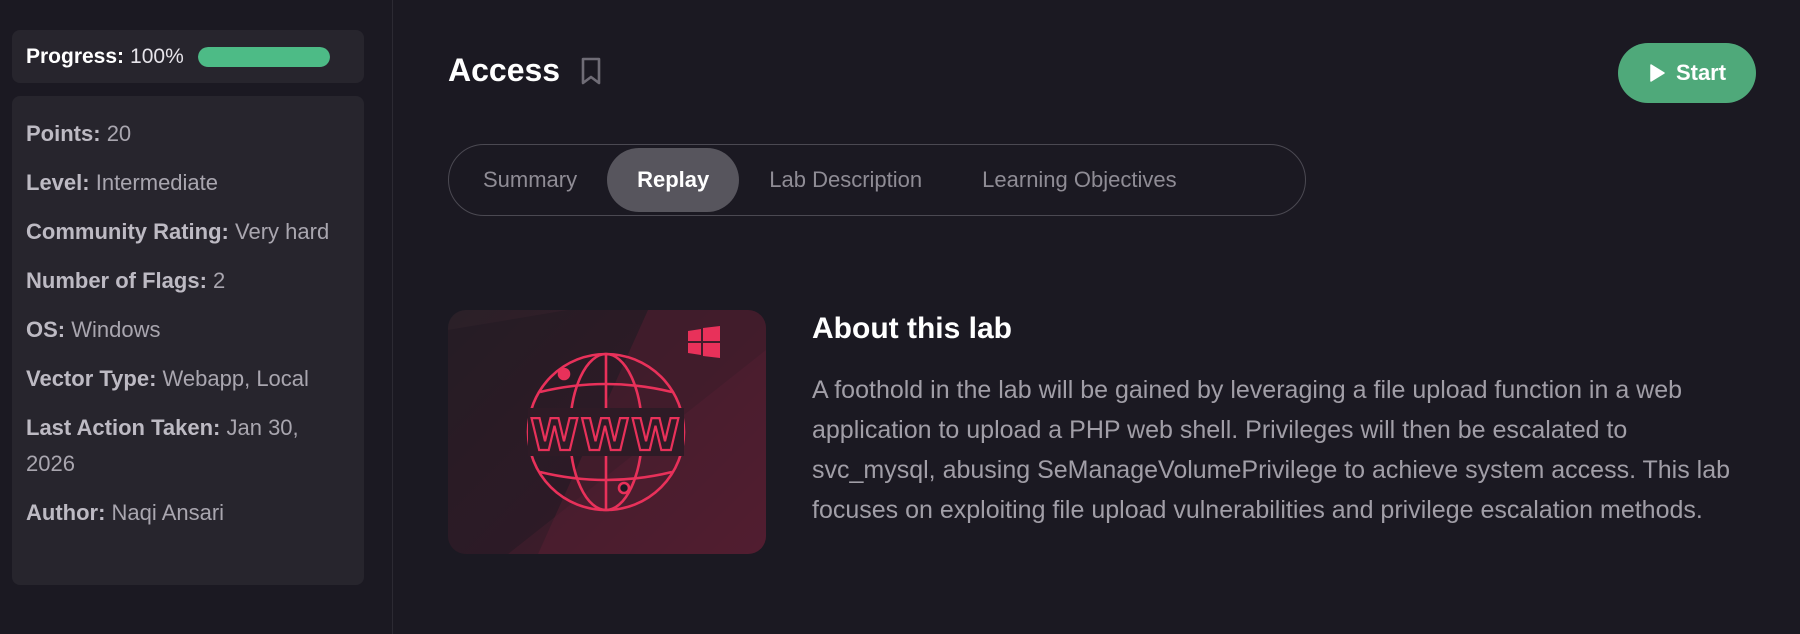  I want to click on info-author: Author: Naqi Ansari, so click(188, 513).